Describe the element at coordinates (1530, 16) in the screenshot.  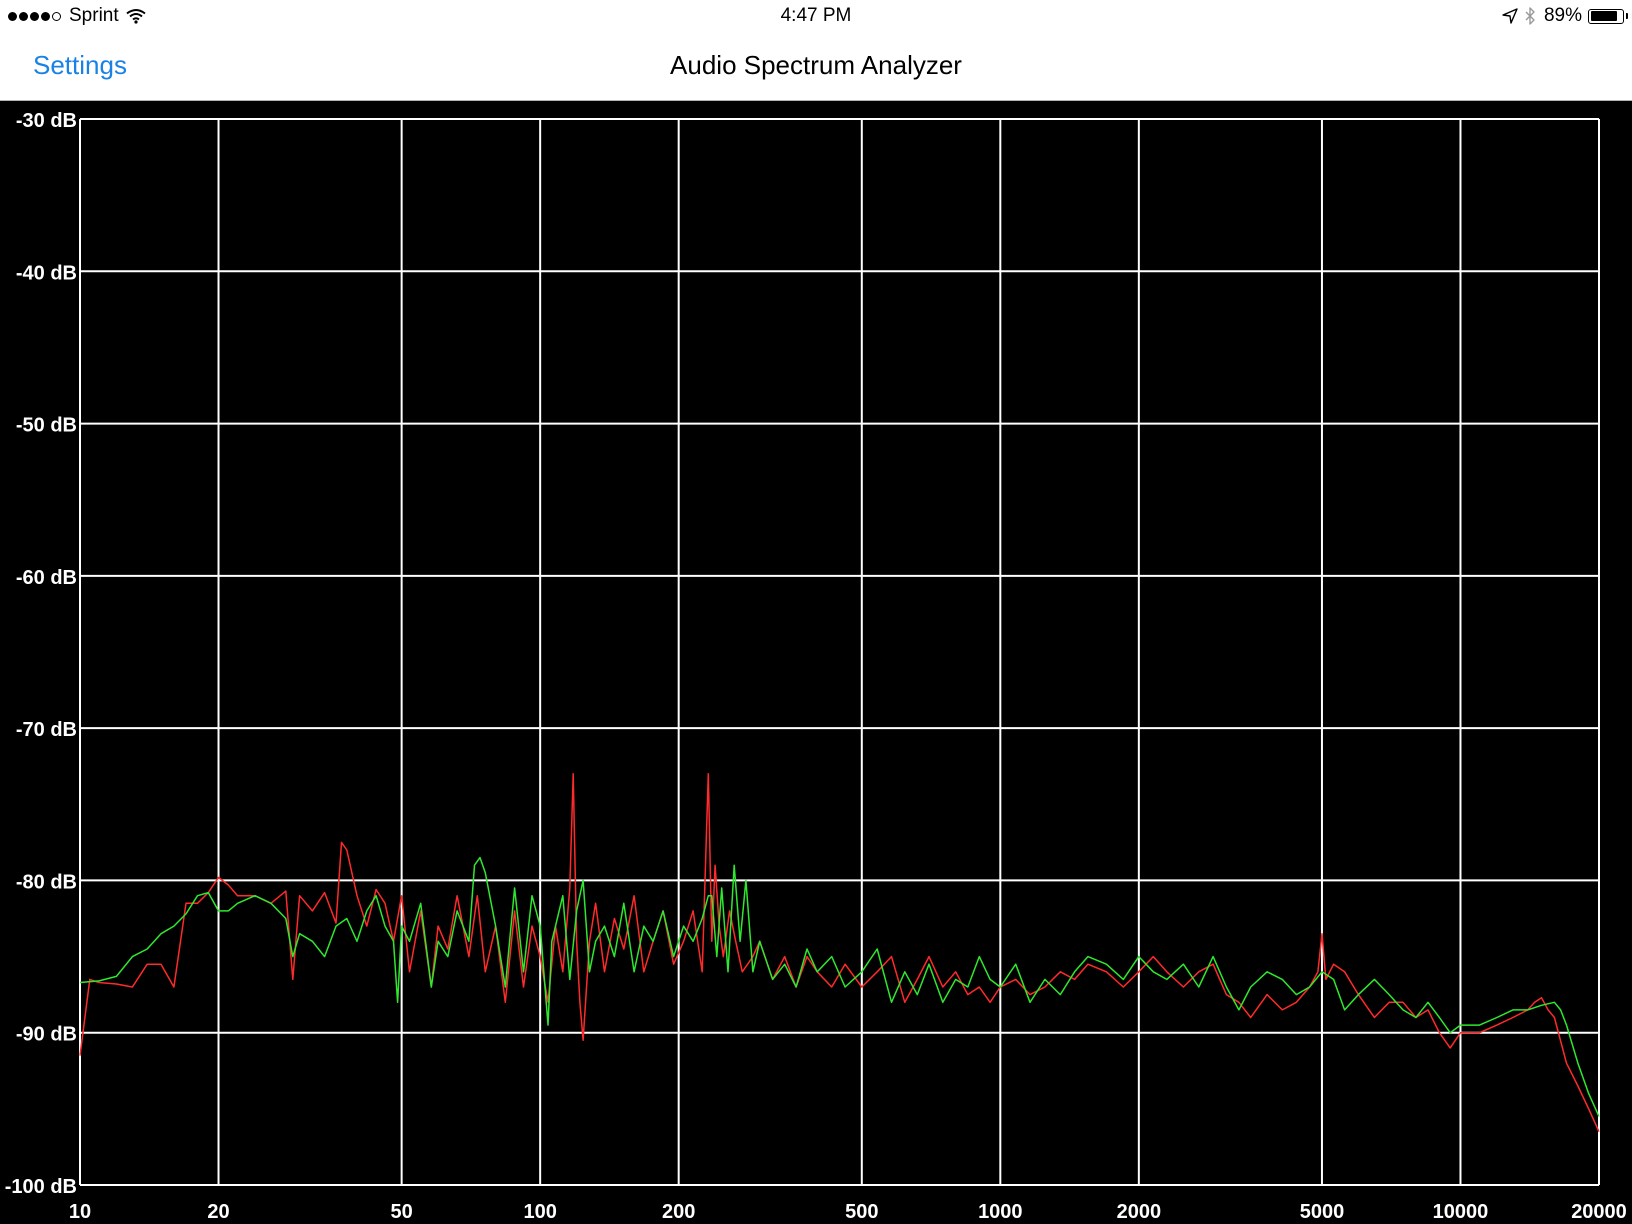
I see `bluetooth-icon` at that location.